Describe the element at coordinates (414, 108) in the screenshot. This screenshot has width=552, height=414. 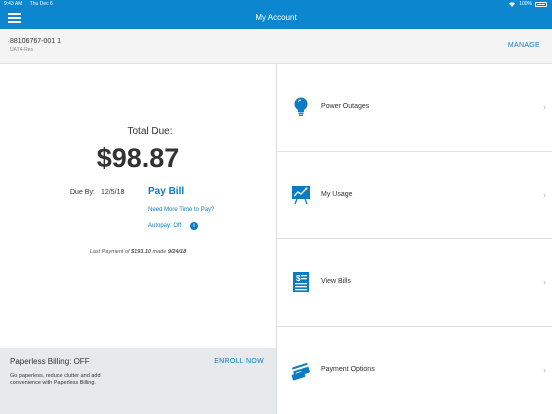
I see `menu-item-power-outages: Power Outages ›` at that location.